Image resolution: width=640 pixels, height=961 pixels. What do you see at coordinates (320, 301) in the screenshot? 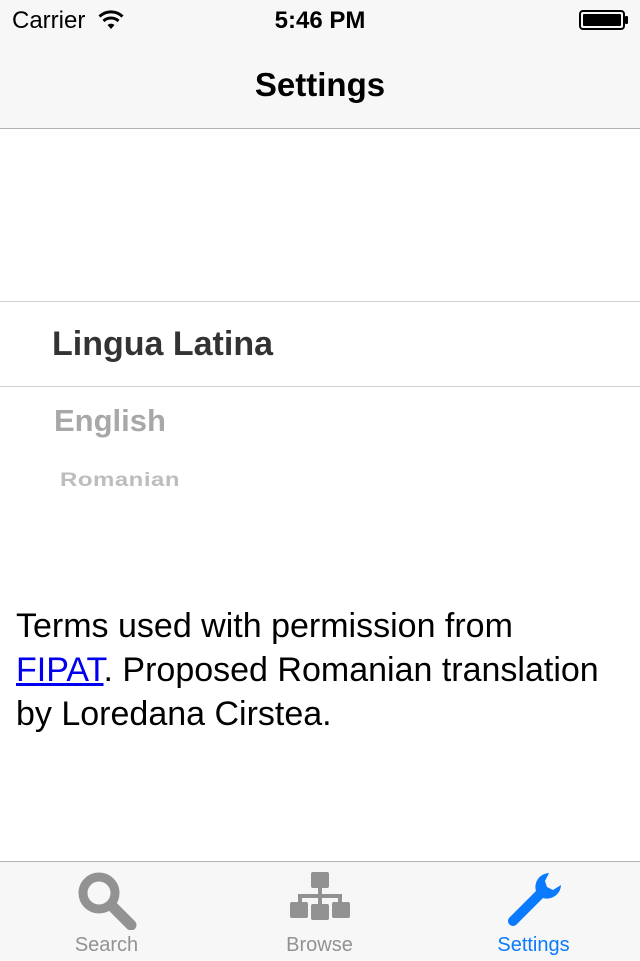
I see `picker-selection-top-line` at bounding box center [320, 301].